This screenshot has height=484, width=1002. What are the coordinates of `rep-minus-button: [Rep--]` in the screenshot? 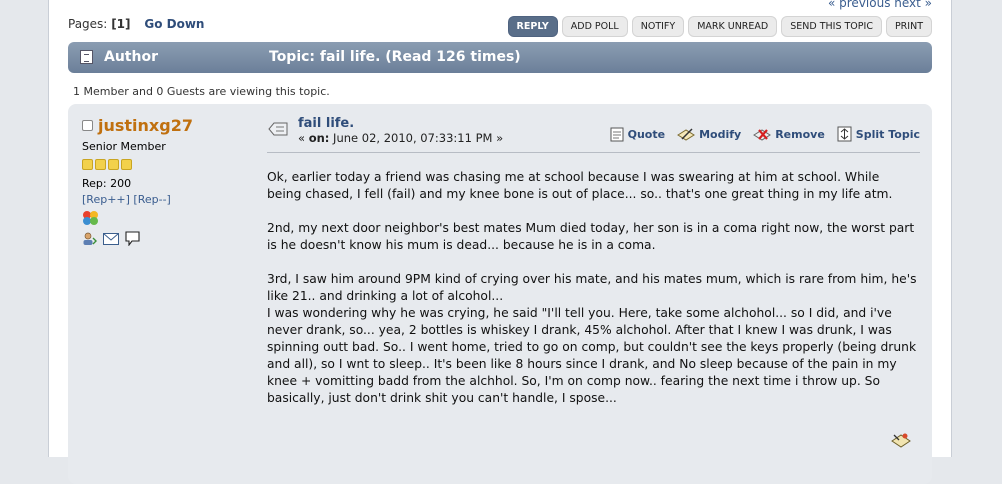 It's located at (151, 199).